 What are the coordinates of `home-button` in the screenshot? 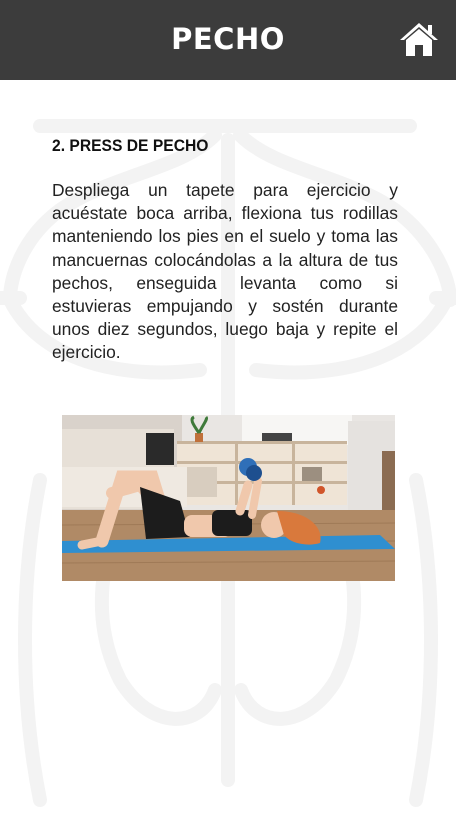 It's located at (419, 39).